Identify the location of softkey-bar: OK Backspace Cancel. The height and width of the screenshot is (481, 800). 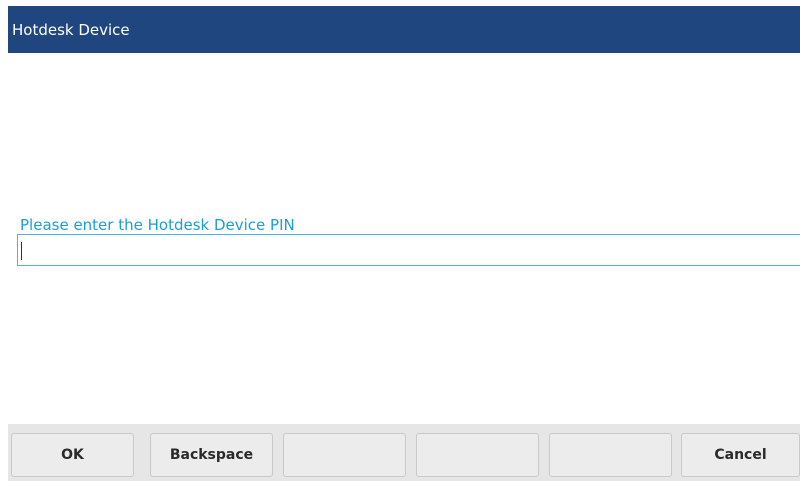
(404, 452).